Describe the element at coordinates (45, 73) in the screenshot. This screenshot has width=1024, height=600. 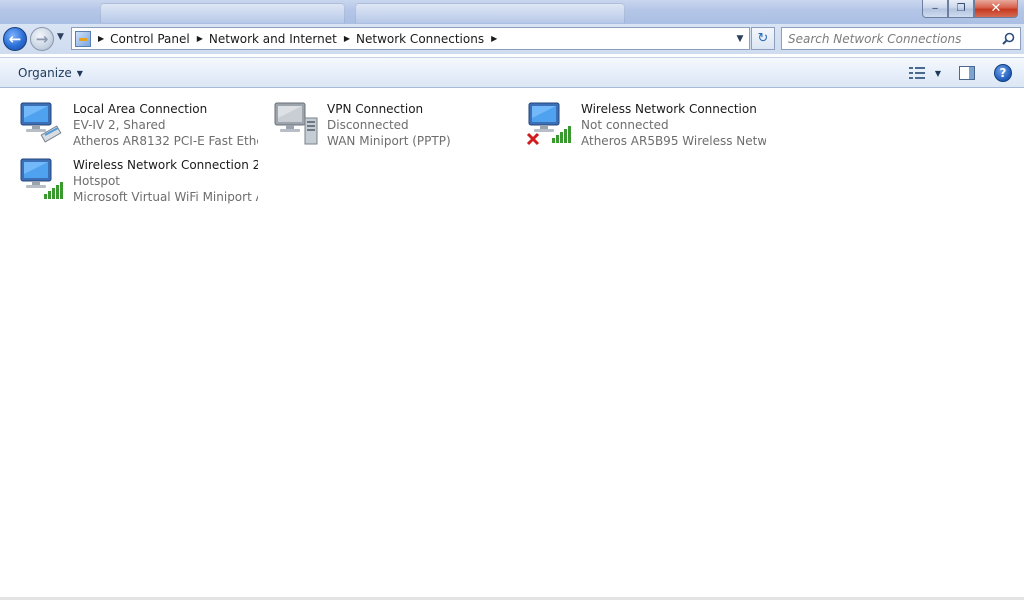
I see `organize-label: Organize` at that location.